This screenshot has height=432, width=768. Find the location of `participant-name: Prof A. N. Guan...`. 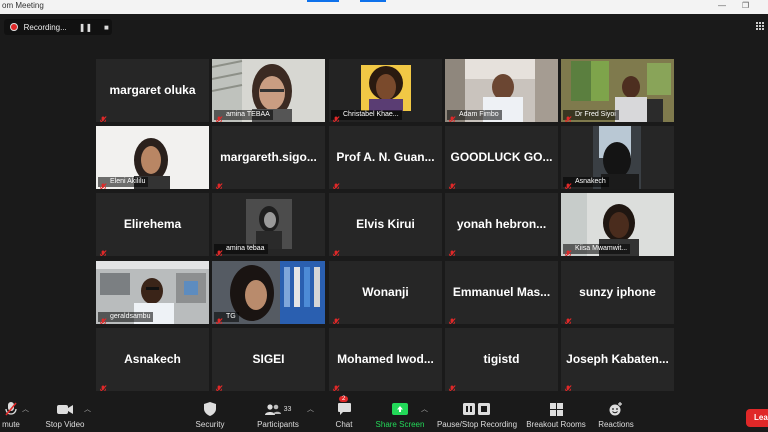

participant-name: Prof A. N. Guan... is located at coordinates (385, 157).